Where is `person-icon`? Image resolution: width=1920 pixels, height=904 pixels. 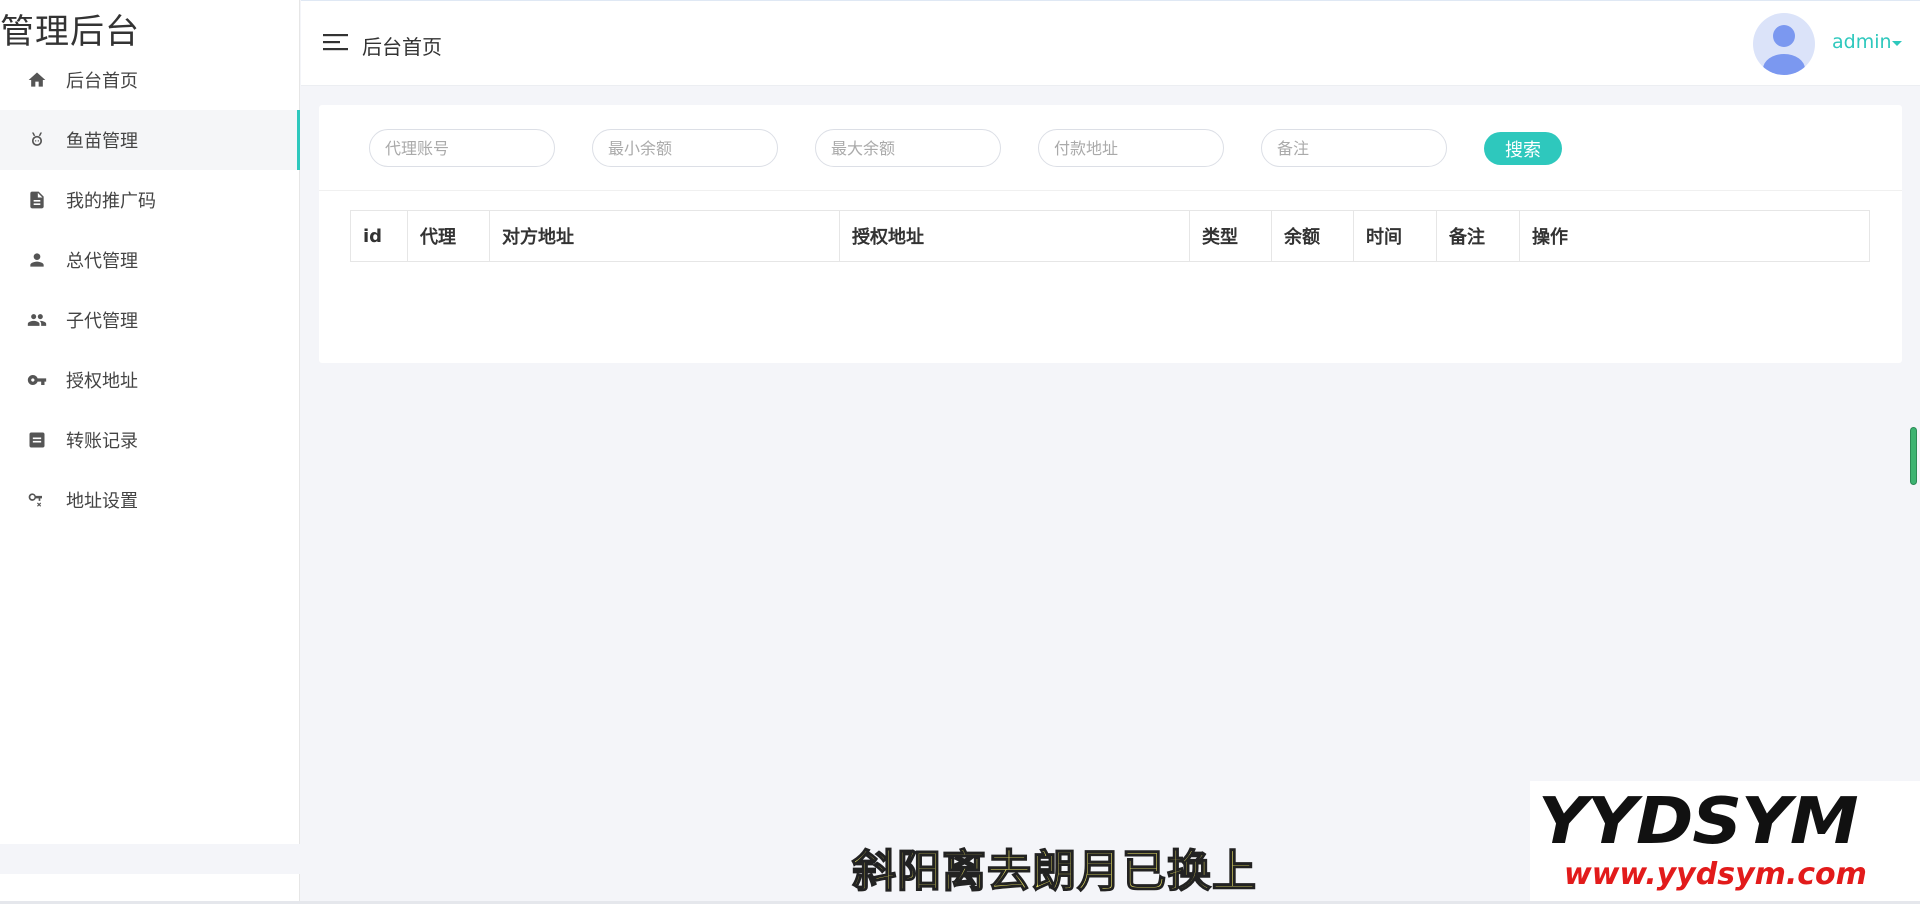 person-icon is located at coordinates (37, 260).